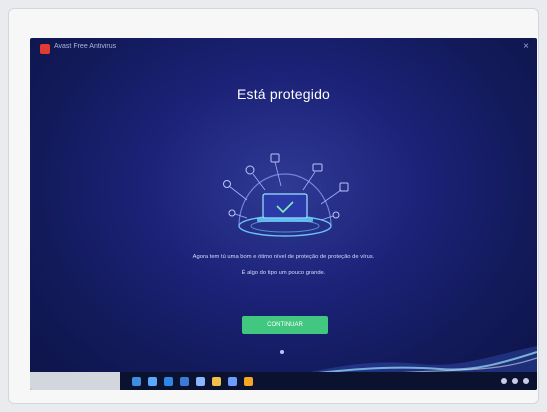 Image resolution: width=547 pixels, height=412 pixels. What do you see at coordinates (184, 381) in the screenshot?
I see `store-icon` at bounding box center [184, 381].